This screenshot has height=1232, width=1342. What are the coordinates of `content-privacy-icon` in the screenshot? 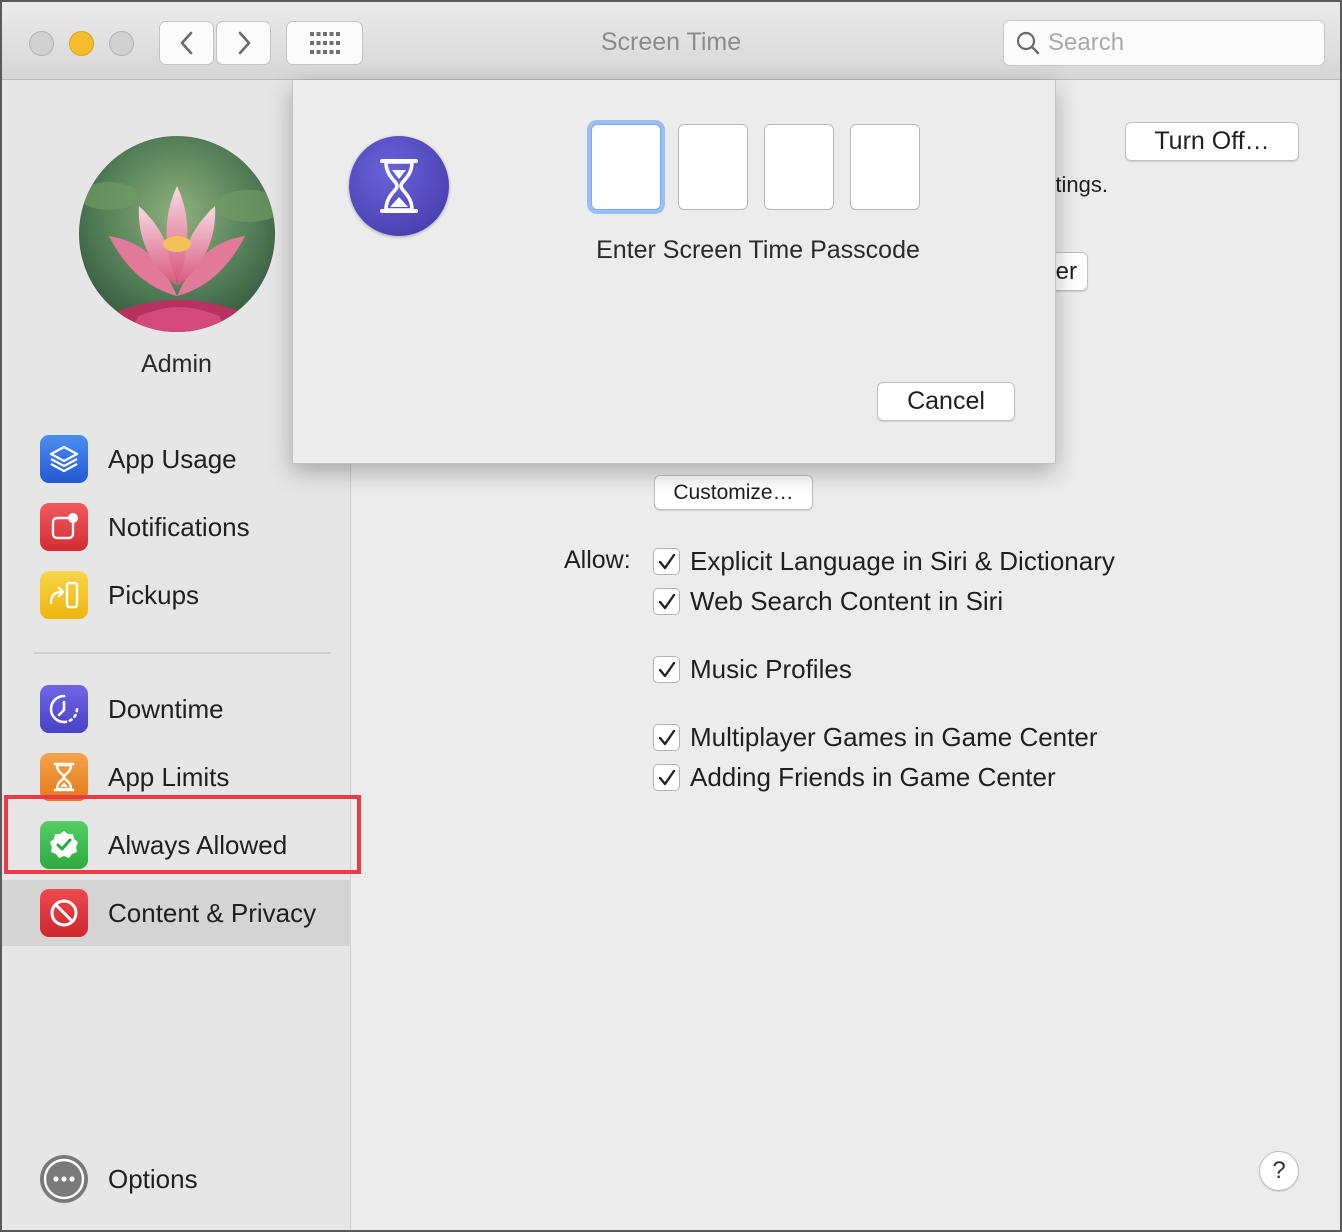 It's located at (64, 913).